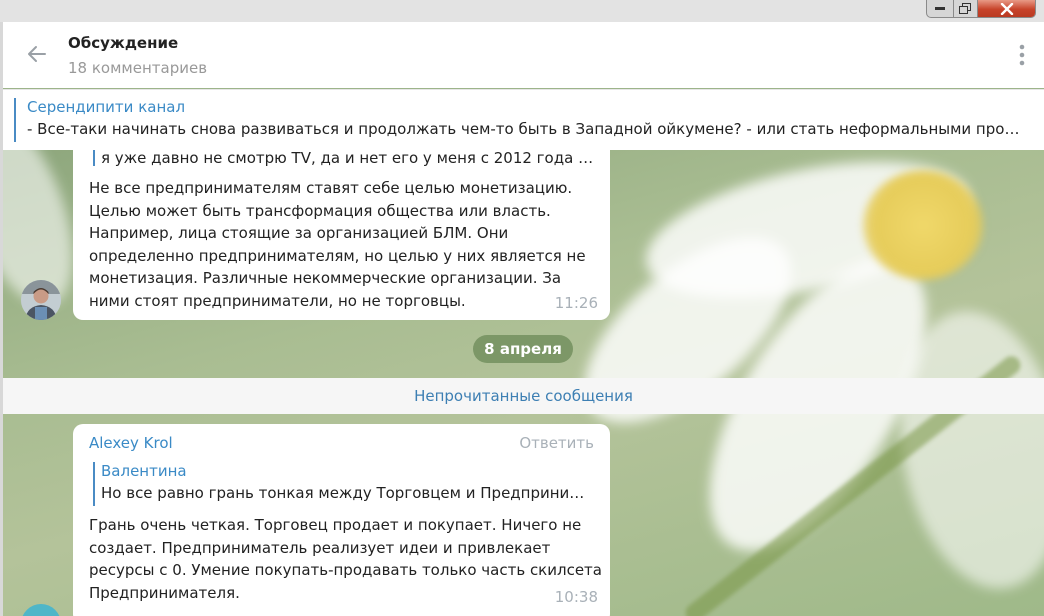 Image resolution: width=1044 pixels, height=616 pixels. I want to click on close-icon, so click(1006, 8).